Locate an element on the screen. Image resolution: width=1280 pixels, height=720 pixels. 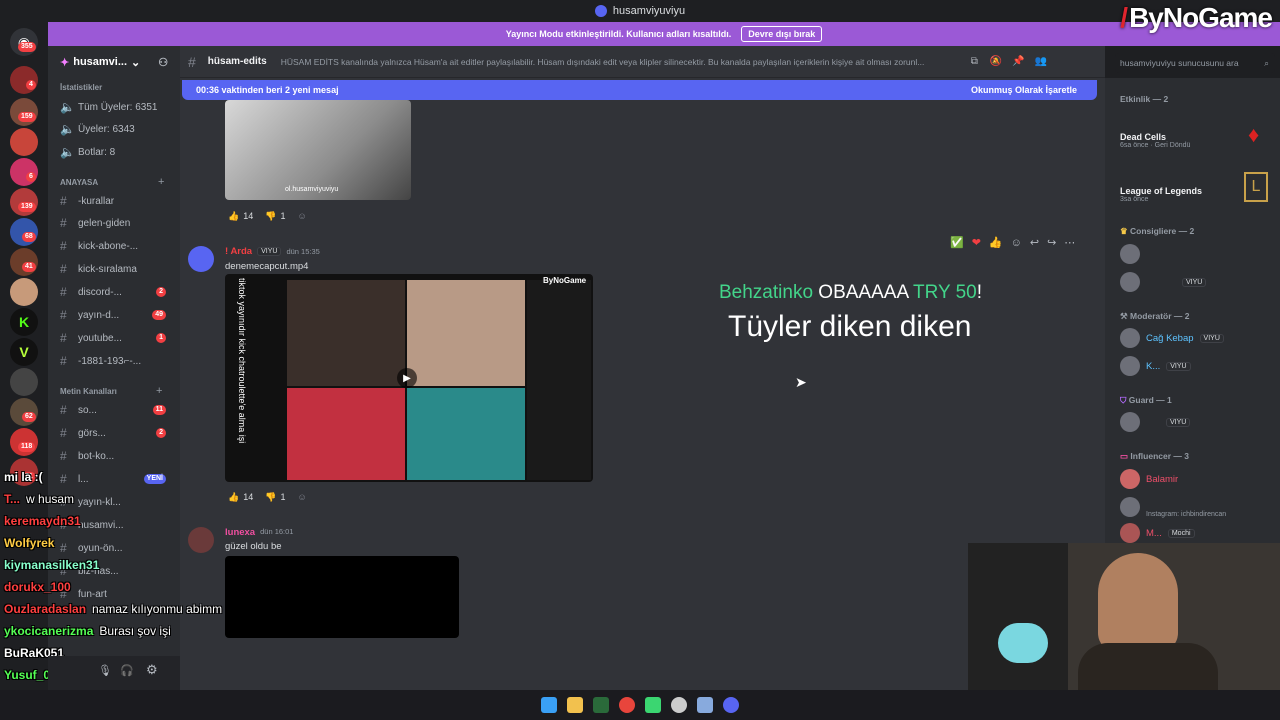
member-row: Cağ Kebap VIYU is located at coordinates (1172, 338).